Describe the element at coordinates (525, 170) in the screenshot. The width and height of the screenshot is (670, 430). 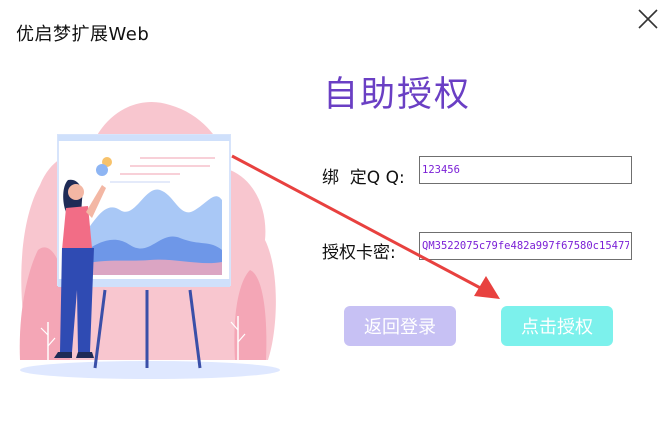
I see `qq-input` at that location.